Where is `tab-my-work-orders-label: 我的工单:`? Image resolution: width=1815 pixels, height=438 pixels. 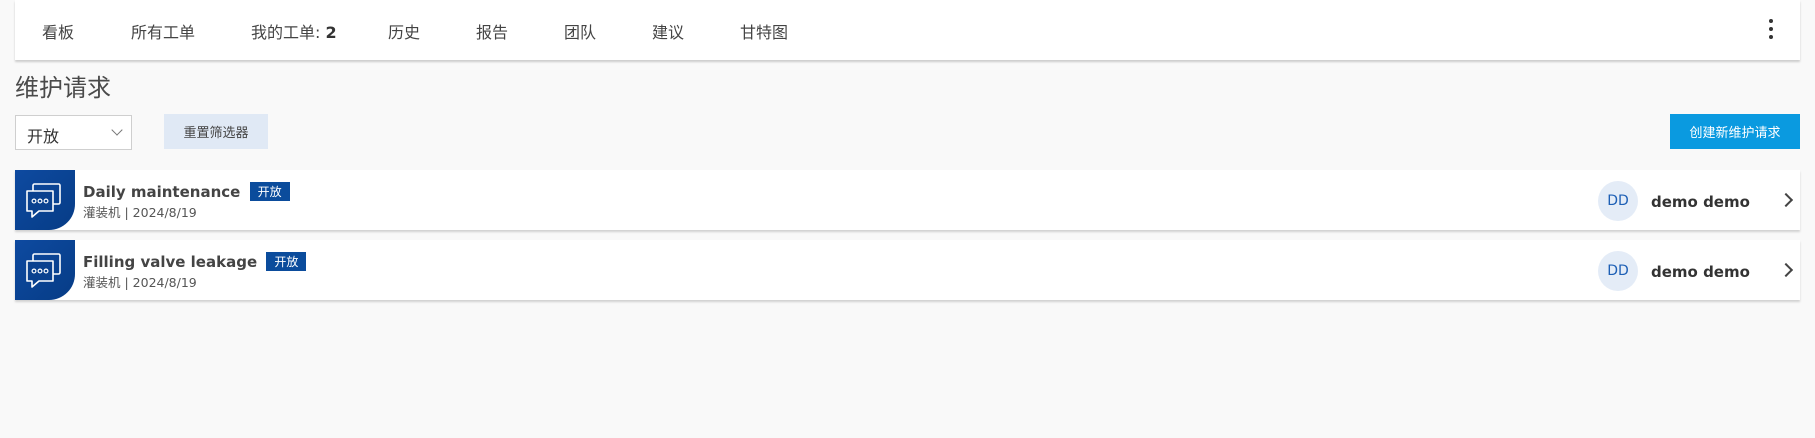 tab-my-work-orders-label: 我的工单: is located at coordinates (288, 32).